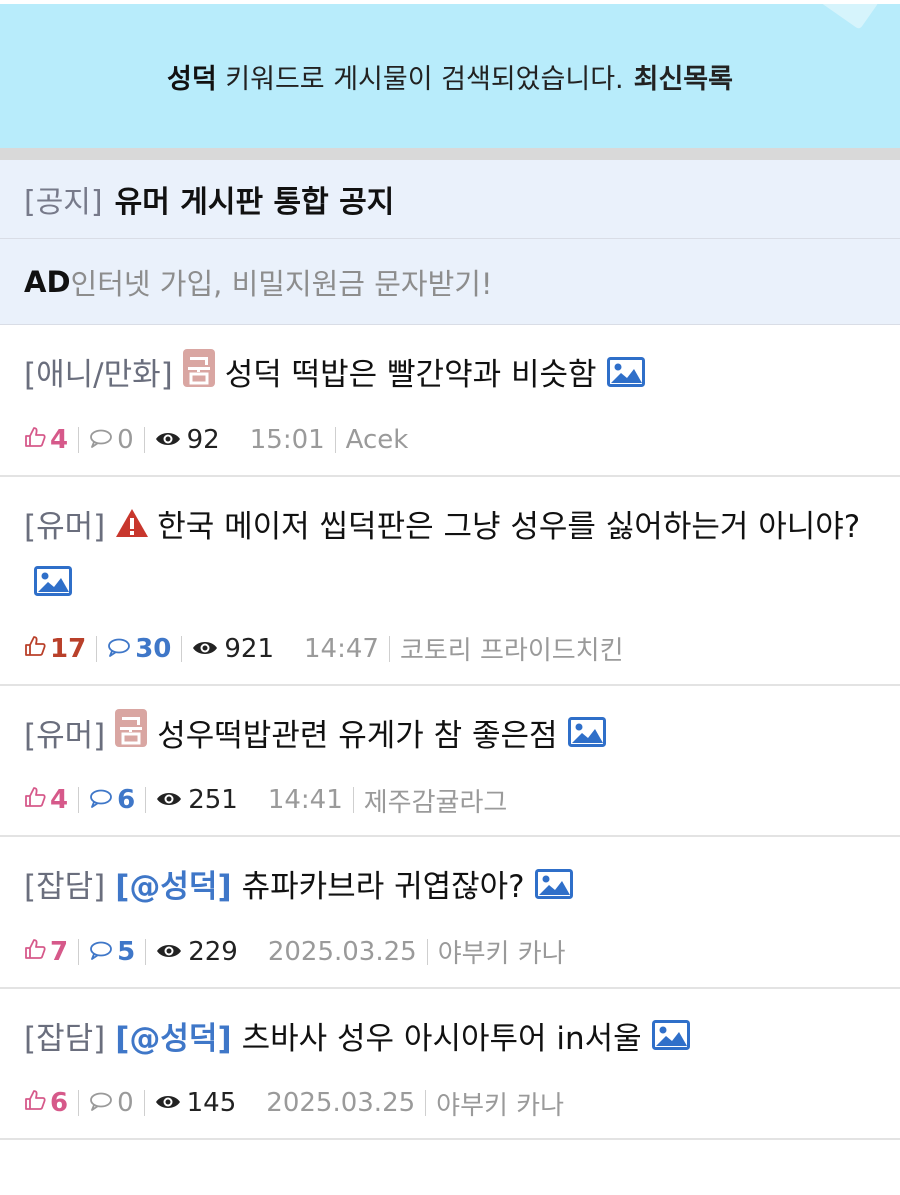 The width and height of the screenshot is (900, 1195). Describe the element at coordinates (377, 440) in the screenshot. I see `post-author: Acek` at that location.